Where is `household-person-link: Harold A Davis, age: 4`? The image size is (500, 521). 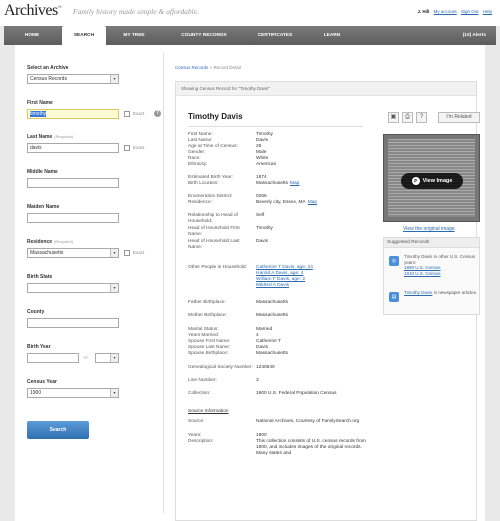
household-person-link: Harold A Davis, age: 4 is located at coordinates (279, 273).